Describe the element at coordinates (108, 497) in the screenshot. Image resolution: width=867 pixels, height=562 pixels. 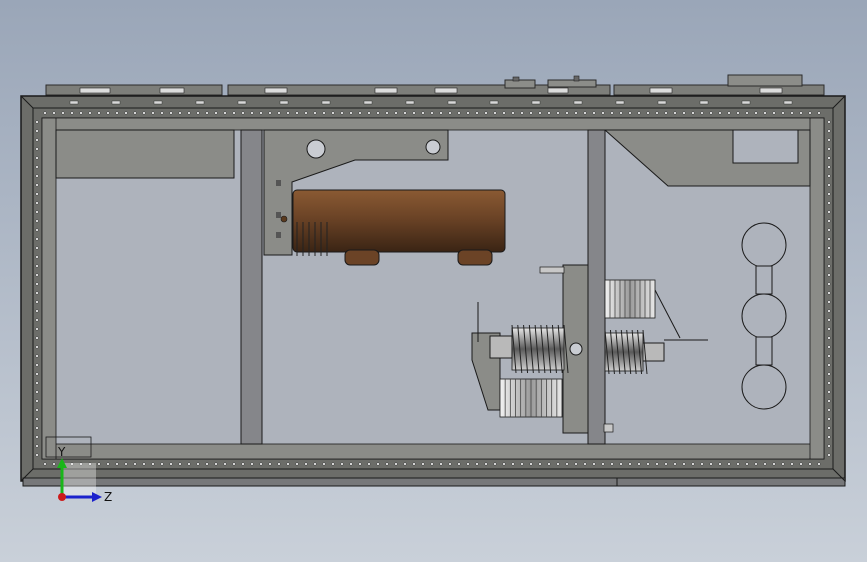
I see `triad-z-label: Z` at that location.